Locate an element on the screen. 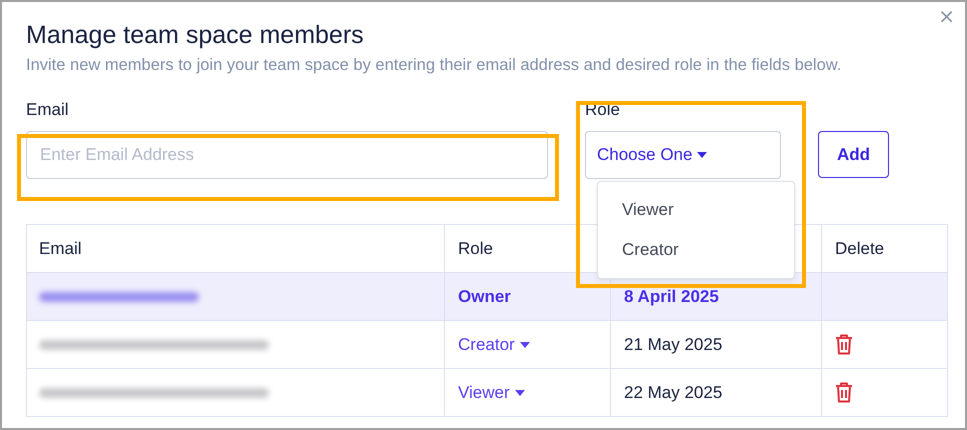 This screenshot has height=430, width=967. column-header: Email is located at coordinates (60, 249).